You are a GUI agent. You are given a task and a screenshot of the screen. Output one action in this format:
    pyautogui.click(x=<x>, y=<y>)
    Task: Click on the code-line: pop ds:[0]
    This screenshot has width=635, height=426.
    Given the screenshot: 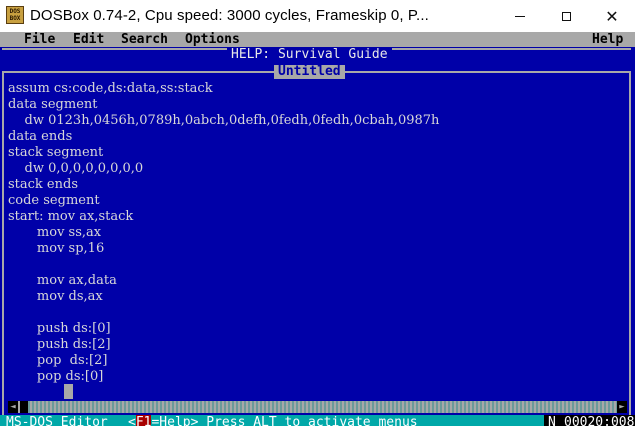 What is the action you would take?
    pyautogui.click(x=315, y=377)
    